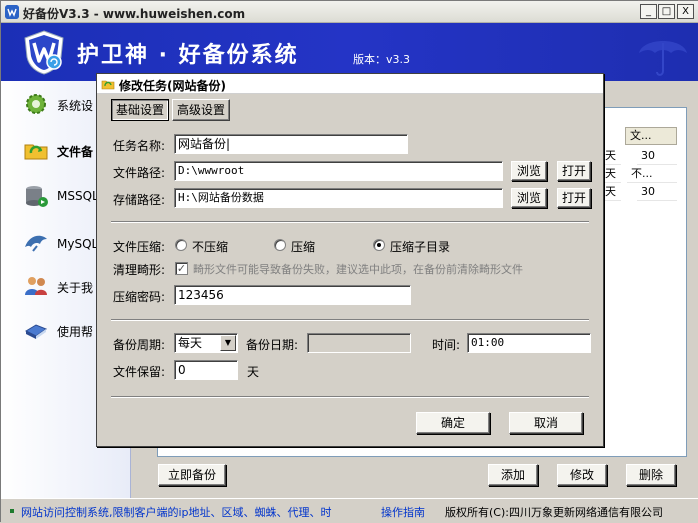 This screenshot has width=698, height=523. What do you see at coordinates (546, 423) in the screenshot?
I see `cancel-button: 取消` at bounding box center [546, 423].